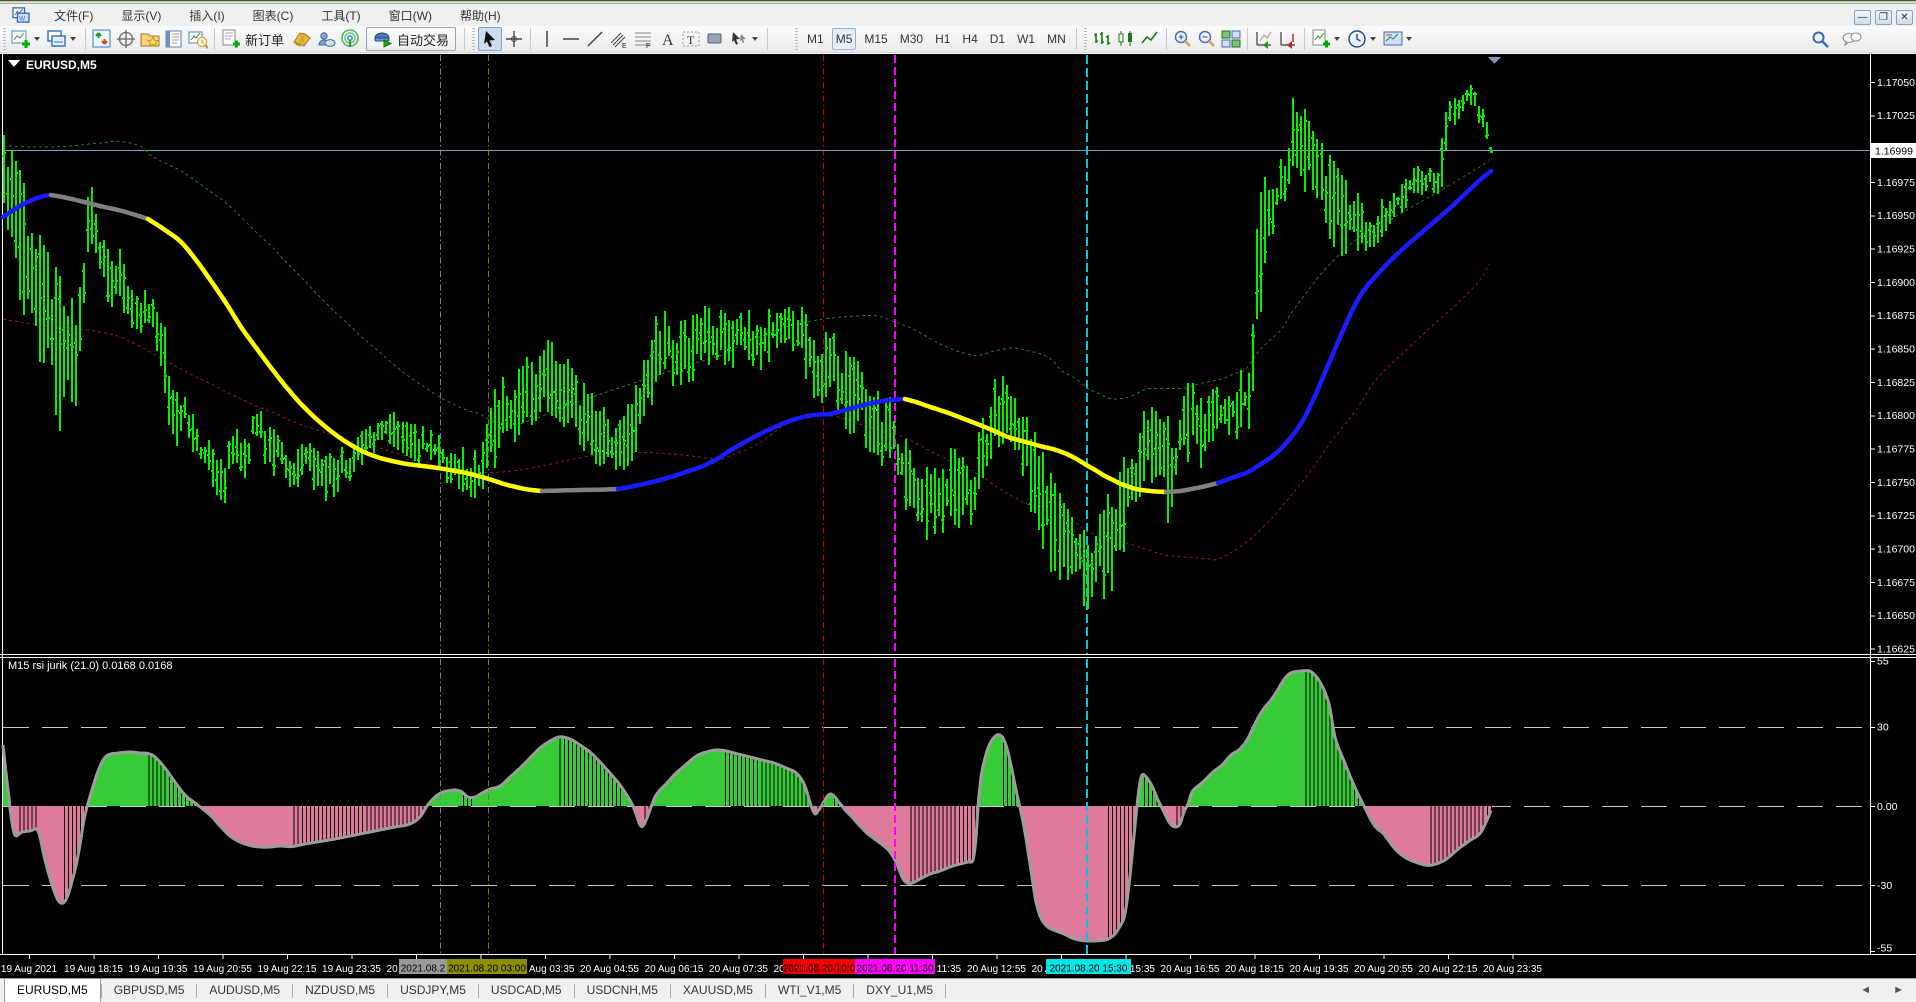 The height and width of the screenshot is (1002, 1916). Describe the element at coordinates (1887, 807) in the screenshot. I see `svg-text: 0.00` at that location.